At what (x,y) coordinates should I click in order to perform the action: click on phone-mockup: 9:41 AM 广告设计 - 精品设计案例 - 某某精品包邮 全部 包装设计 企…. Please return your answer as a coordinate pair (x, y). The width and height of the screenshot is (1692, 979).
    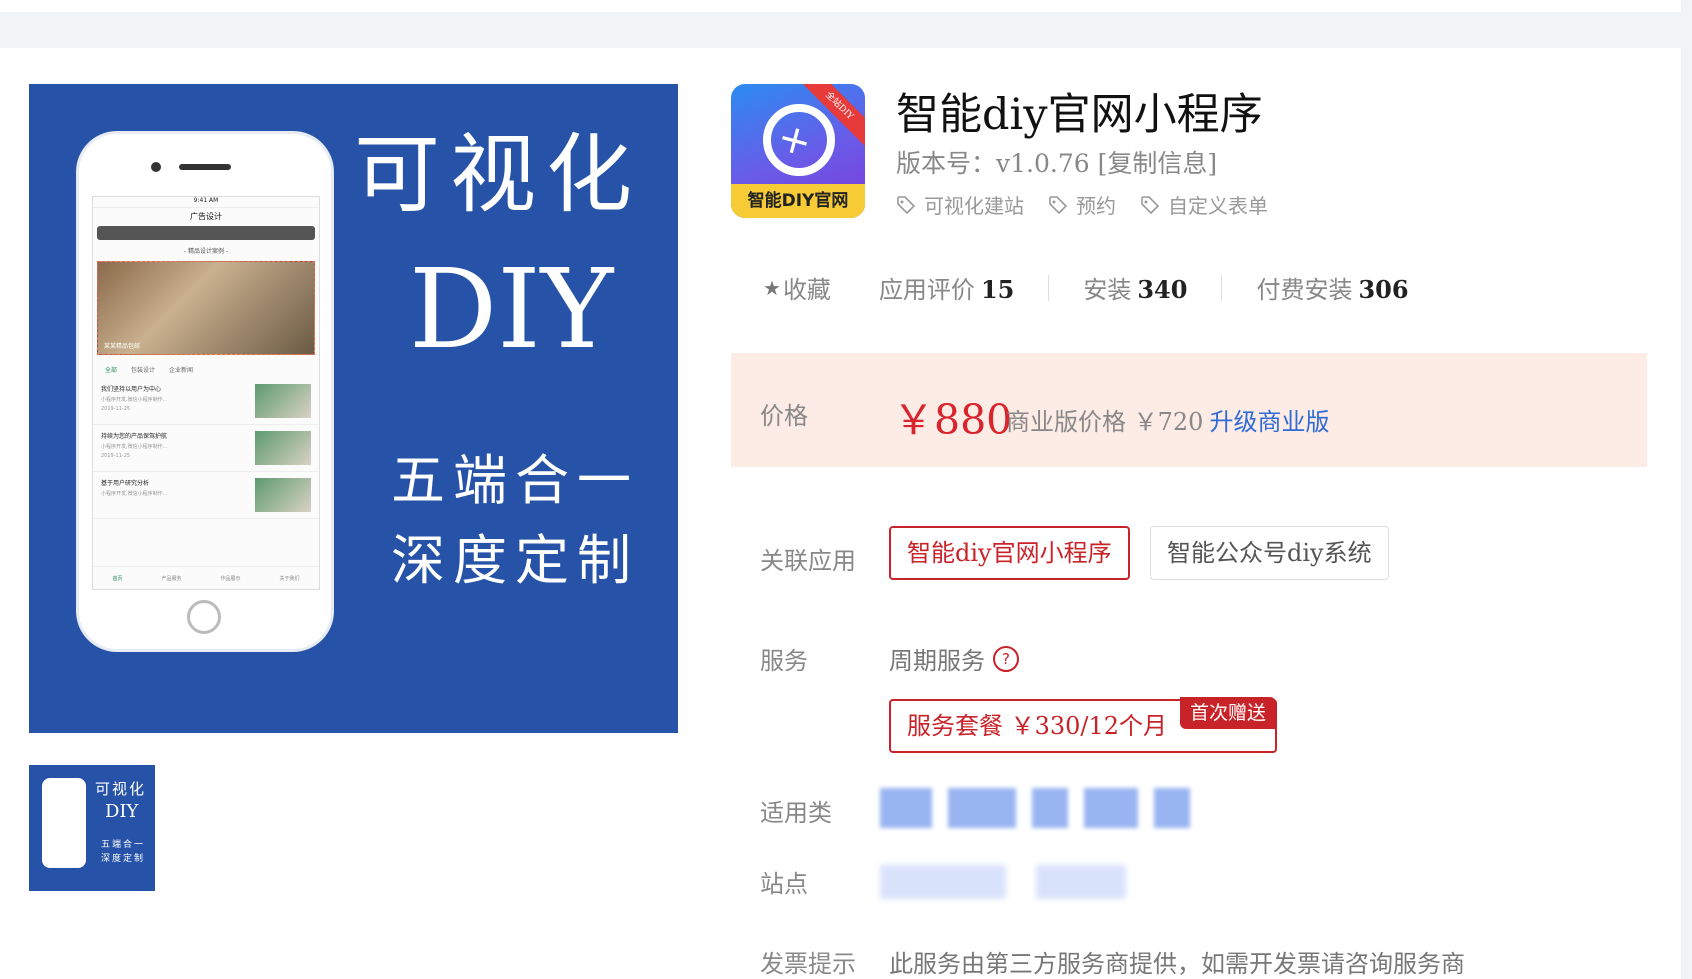
    Looking at the image, I should click on (205, 391).